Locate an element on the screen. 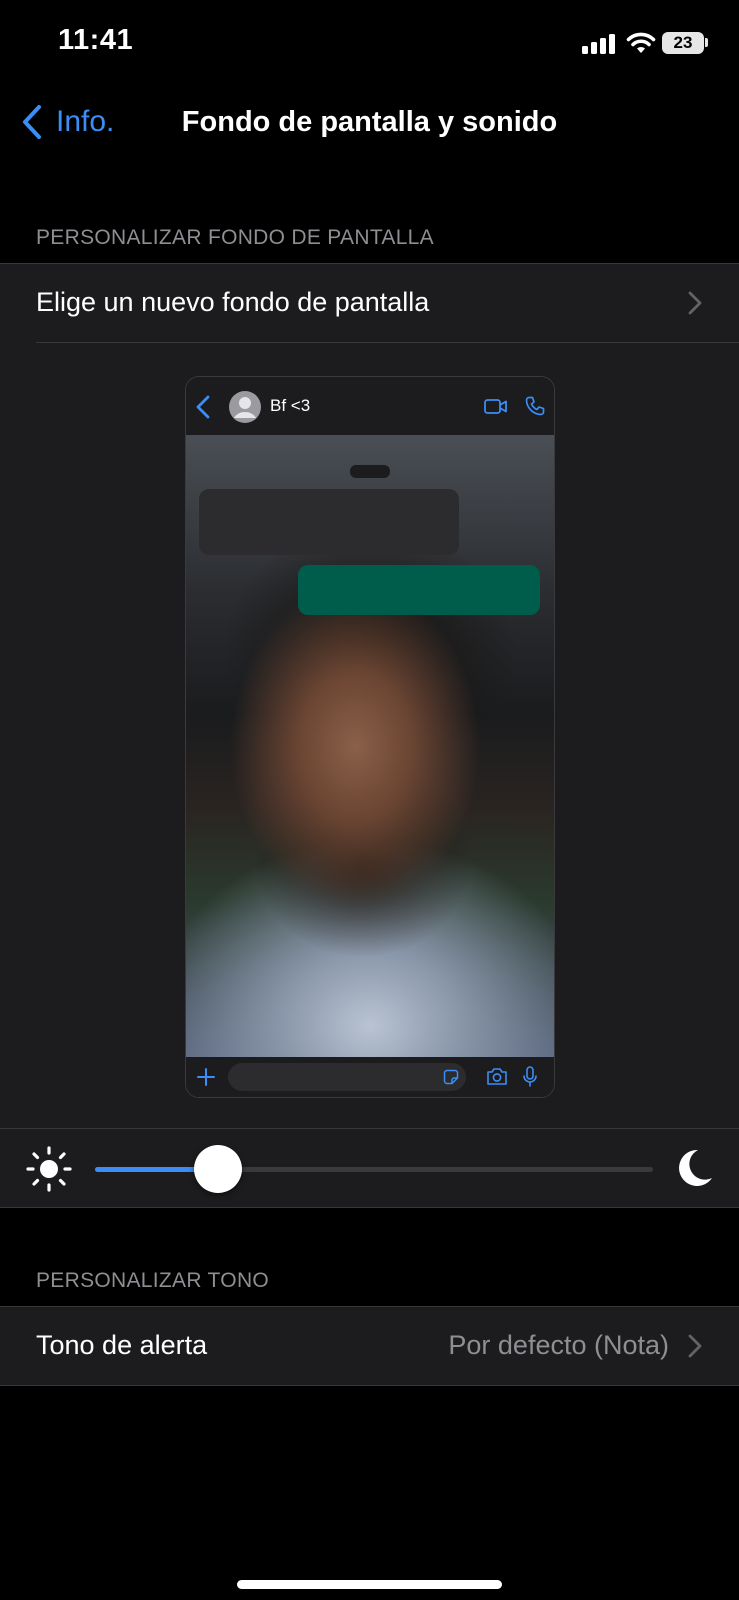  home-indicator is located at coordinates (369, 1584).